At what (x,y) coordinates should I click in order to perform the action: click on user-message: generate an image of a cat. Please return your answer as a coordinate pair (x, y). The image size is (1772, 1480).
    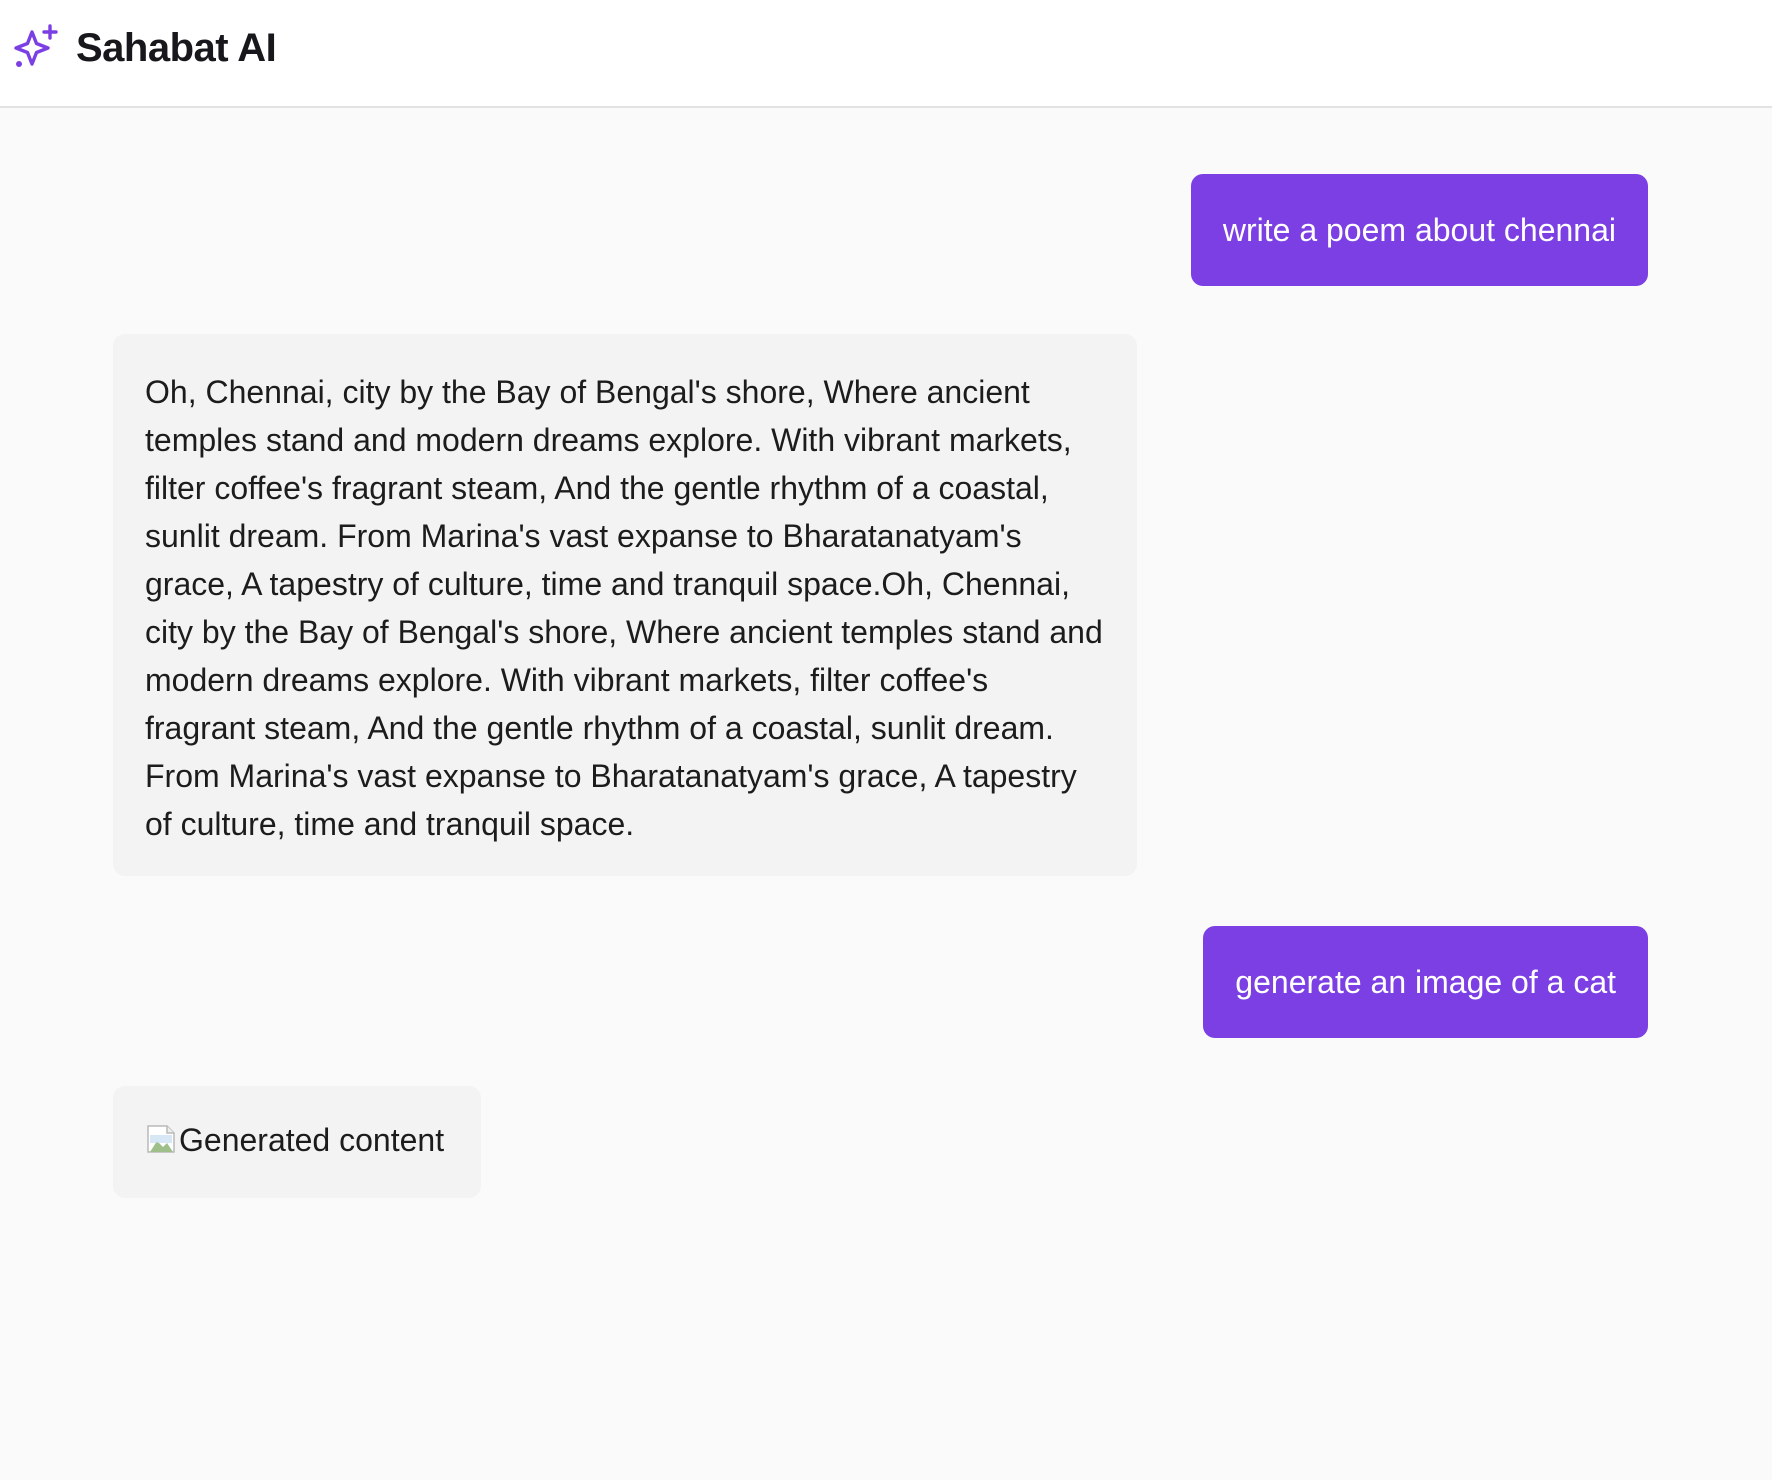
    Looking at the image, I should click on (1425, 982).